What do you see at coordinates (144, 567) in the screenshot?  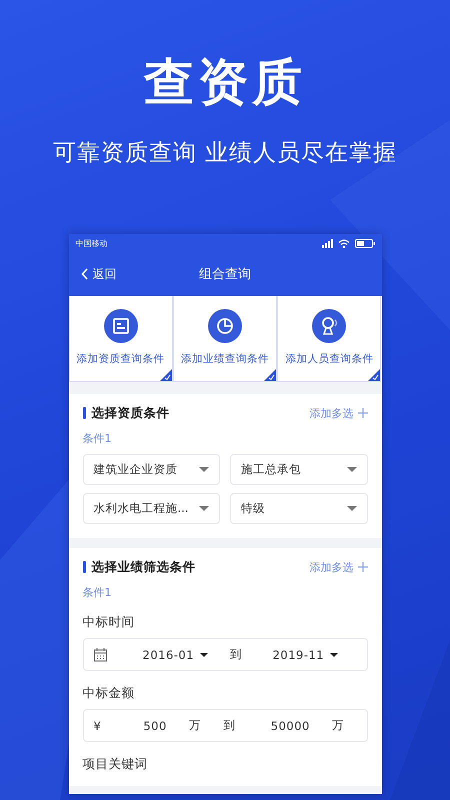 I see `section-title: 选择业绩筛选条件` at bounding box center [144, 567].